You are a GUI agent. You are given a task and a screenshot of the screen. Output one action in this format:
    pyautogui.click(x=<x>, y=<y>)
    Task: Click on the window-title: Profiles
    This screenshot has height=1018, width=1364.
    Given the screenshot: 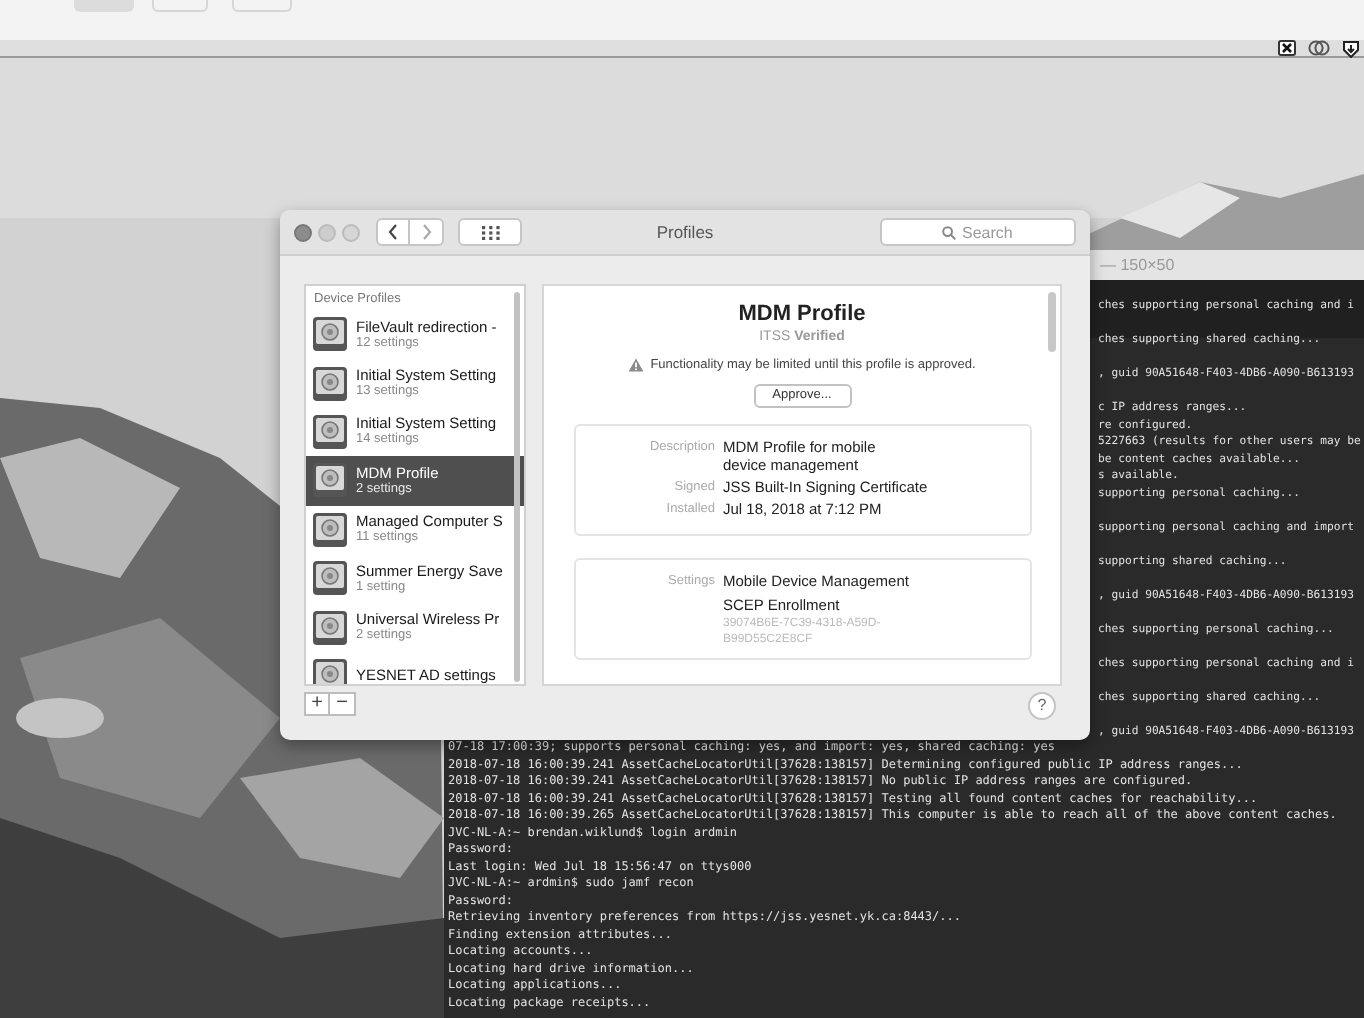 What is the action you would take?
    pyautogui.click(x=685, y=232)
    